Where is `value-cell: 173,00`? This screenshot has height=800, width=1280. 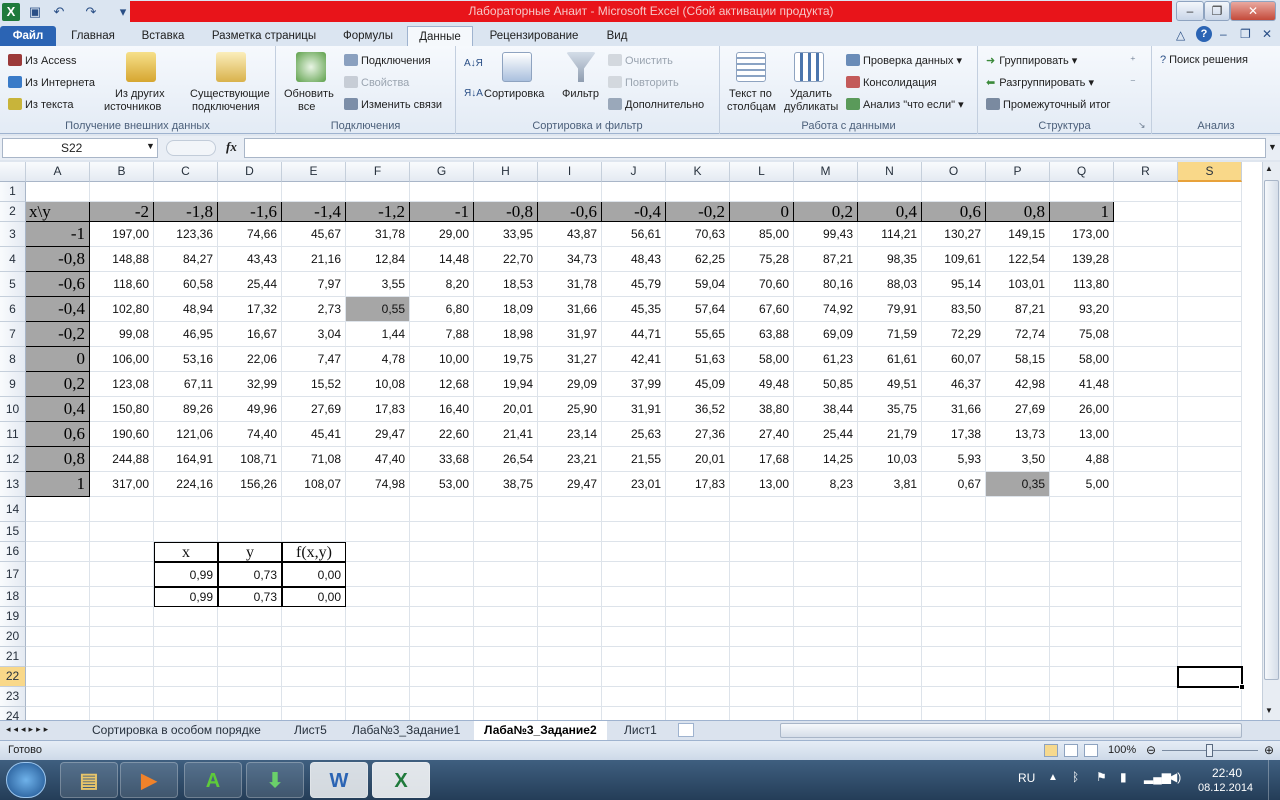 value-cell: 173,00 is located at coordinates (1082, 234).